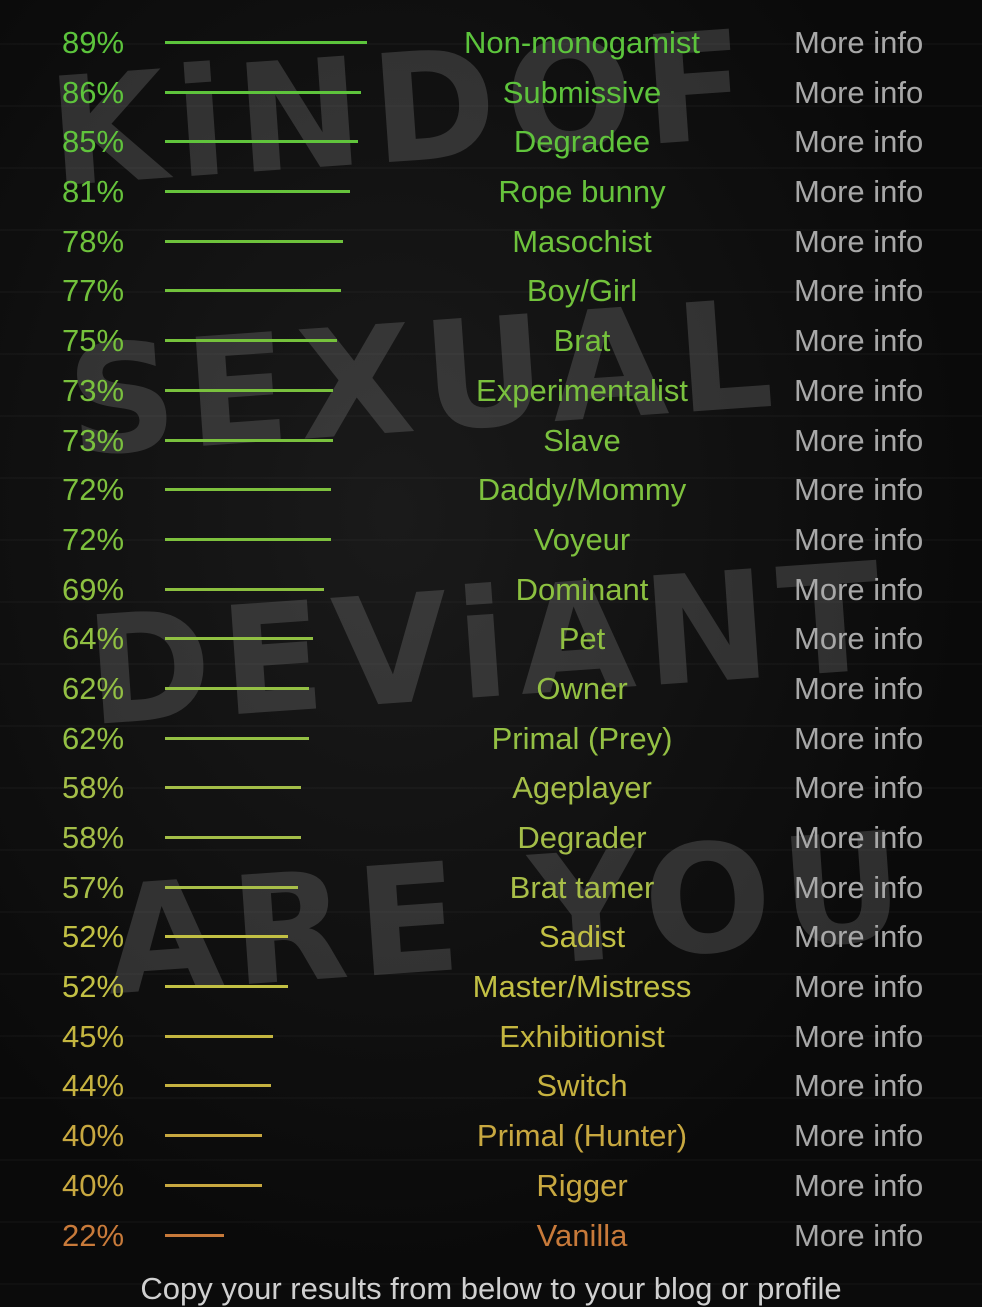 This screenshot has height=1307, width=982. I want to click on result-name: Degrader, so click(582, 837).